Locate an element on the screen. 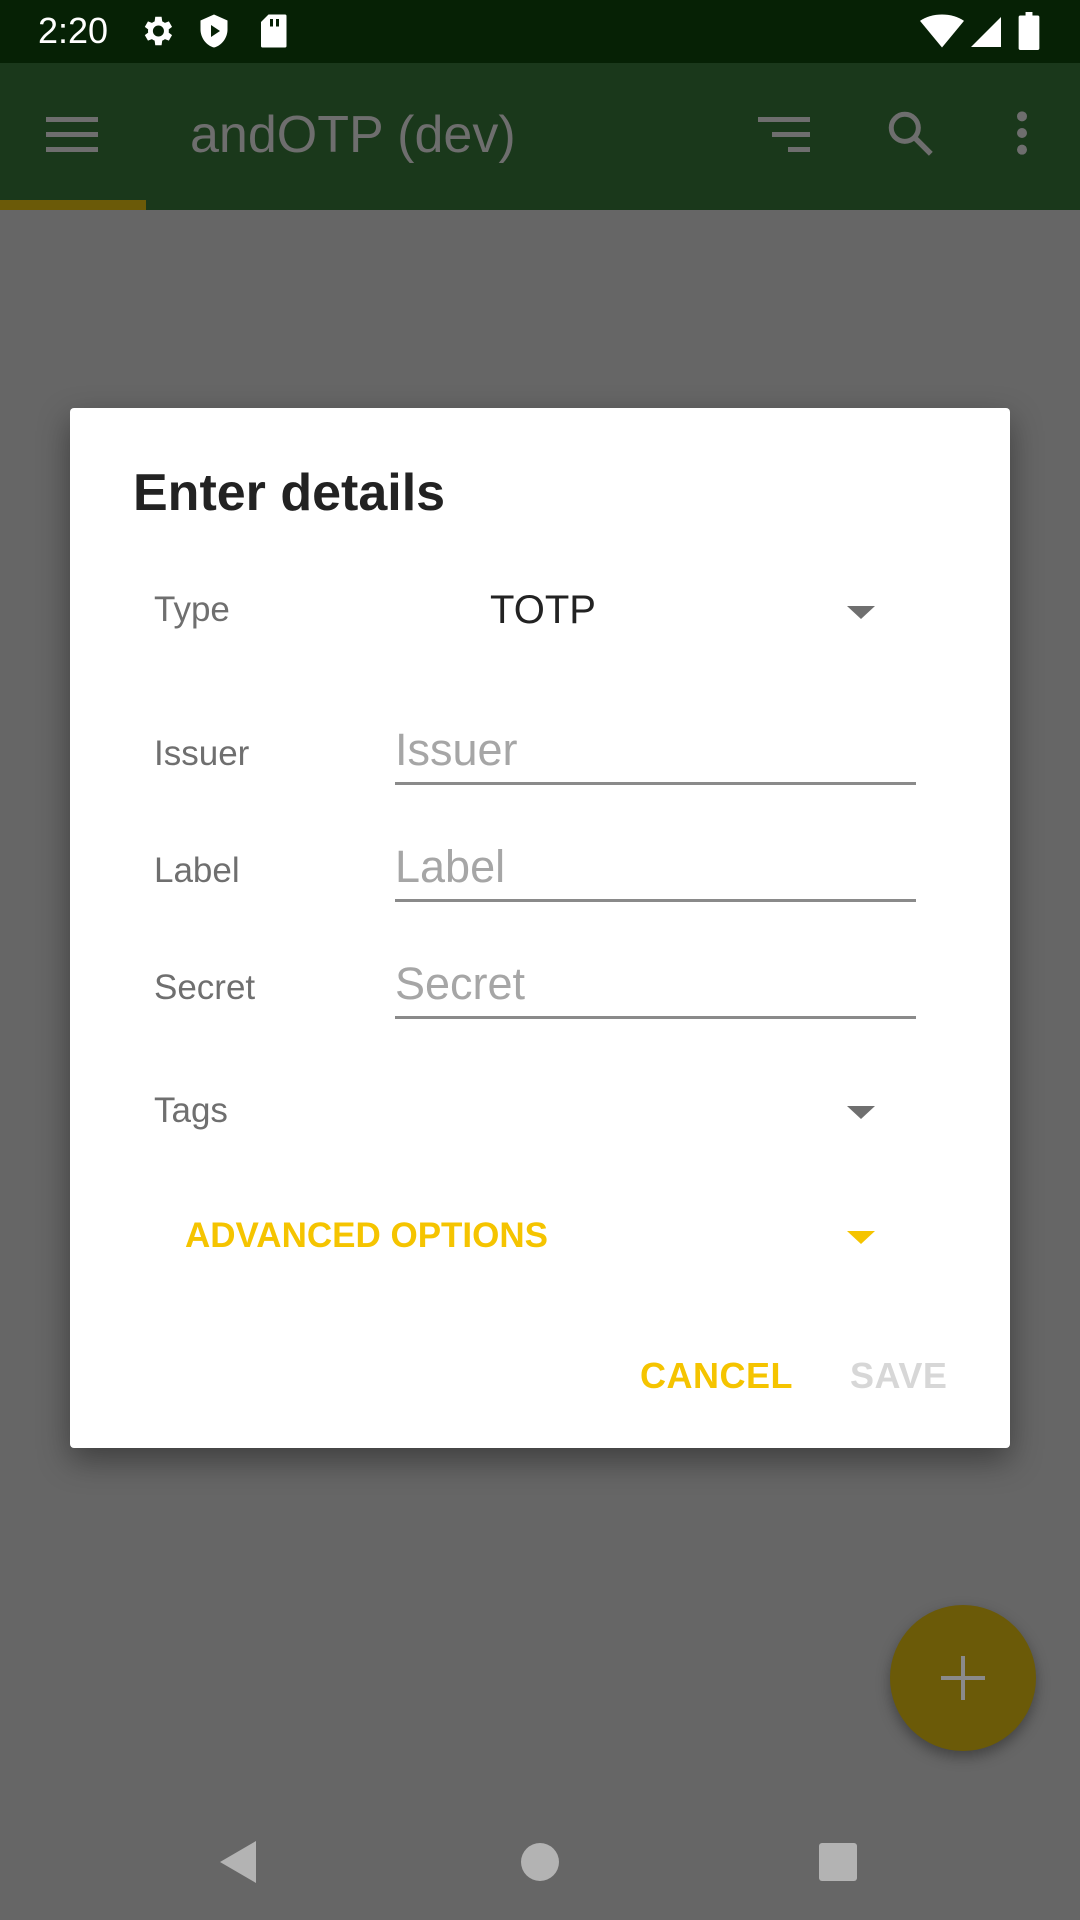  tags-dropdown-arrow-icon is located at coordinates (861, 1114).